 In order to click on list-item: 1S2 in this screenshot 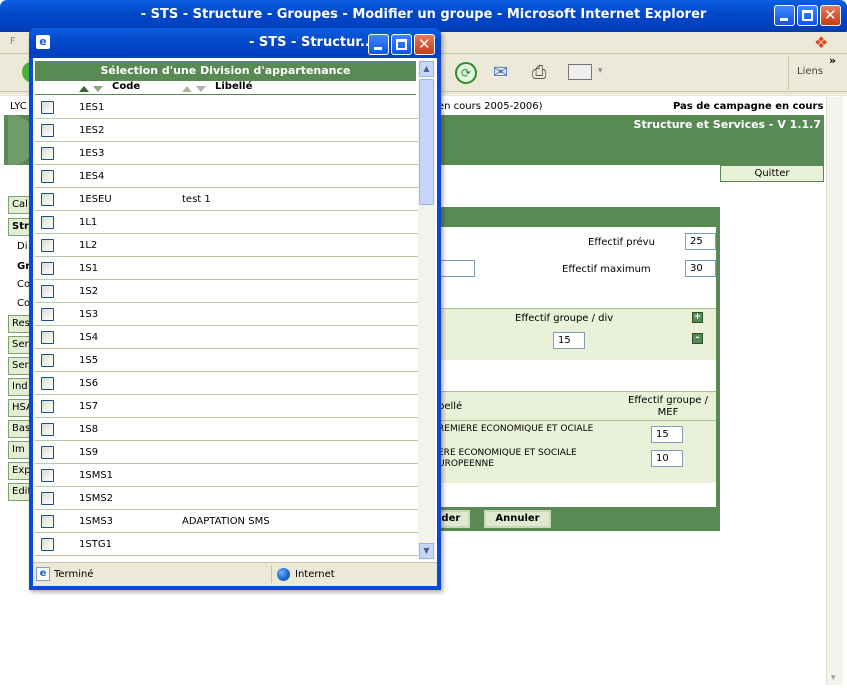, I will do `click(226, 291)`.